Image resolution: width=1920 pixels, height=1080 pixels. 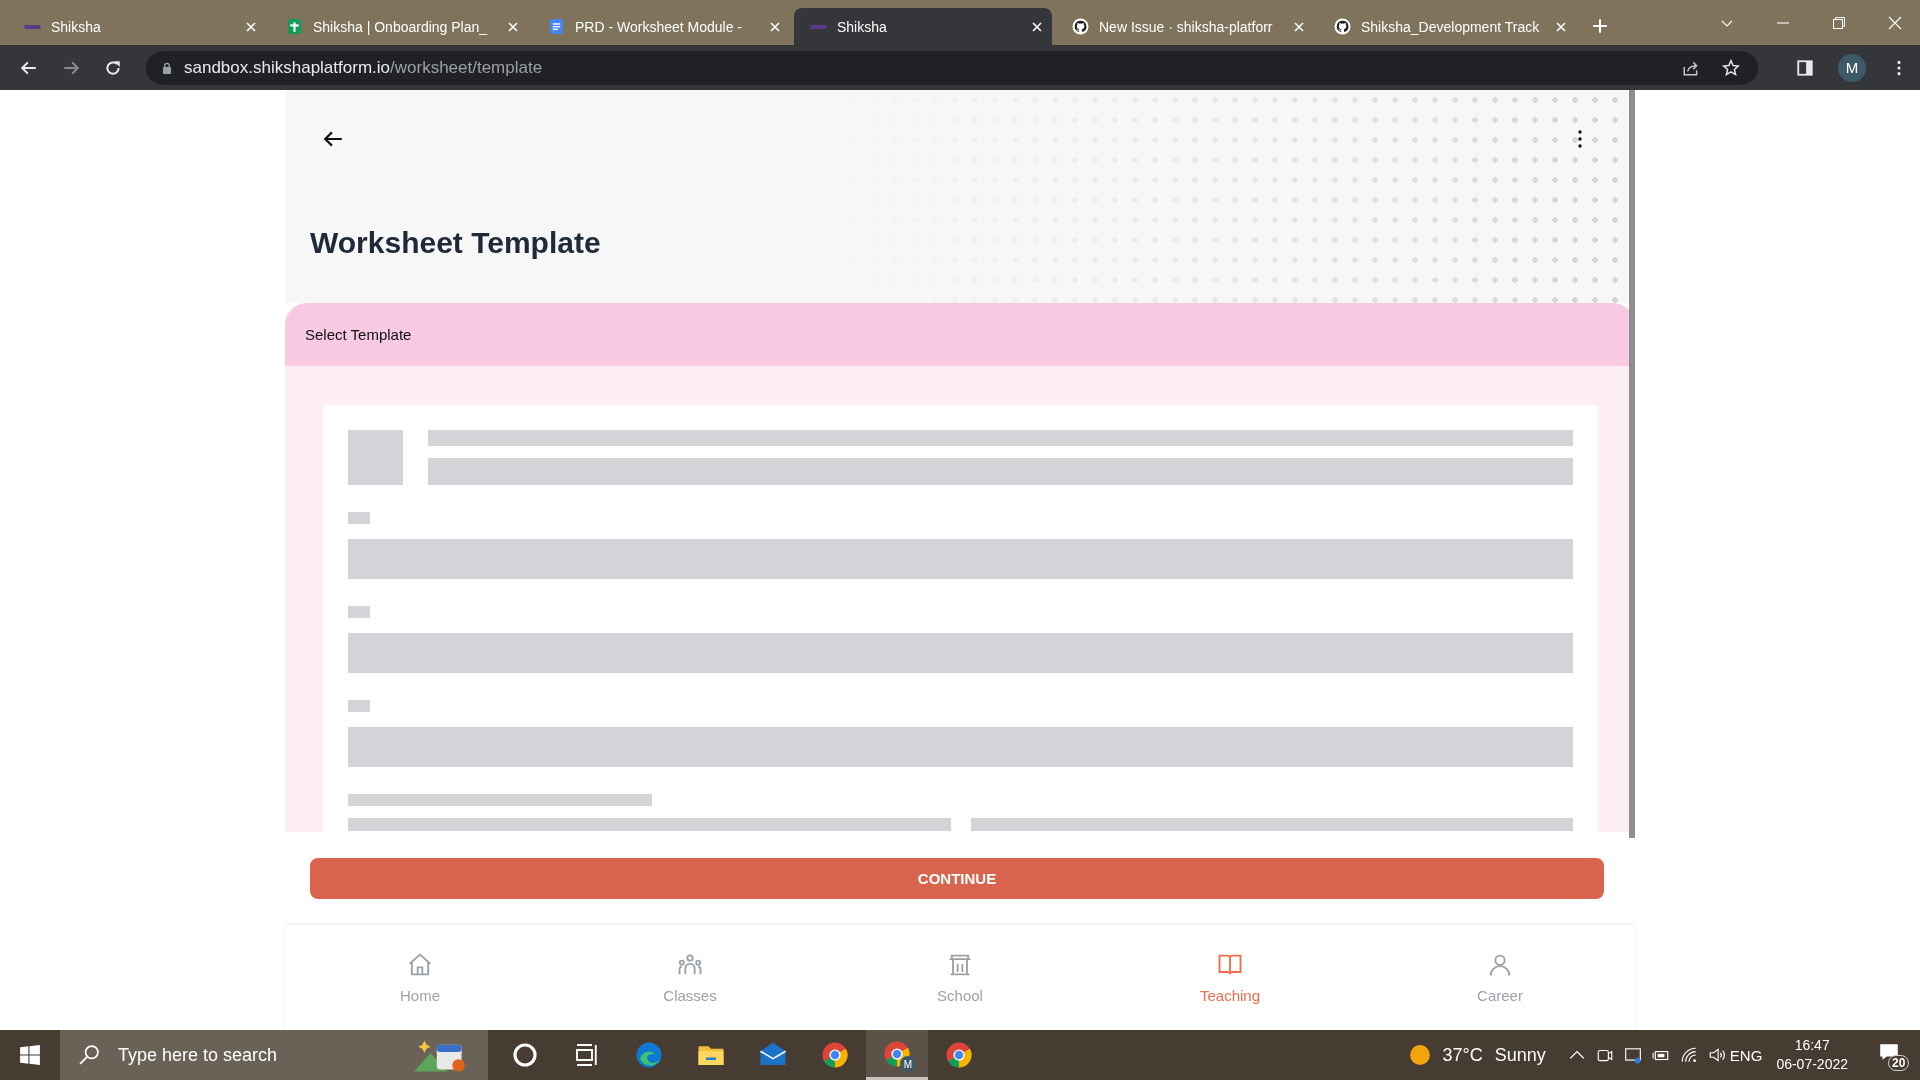 What do you see at coordinates (1230, 977) in the screenshot?
I see `nav-item: Teaching` at bounding box center [1230, 977].